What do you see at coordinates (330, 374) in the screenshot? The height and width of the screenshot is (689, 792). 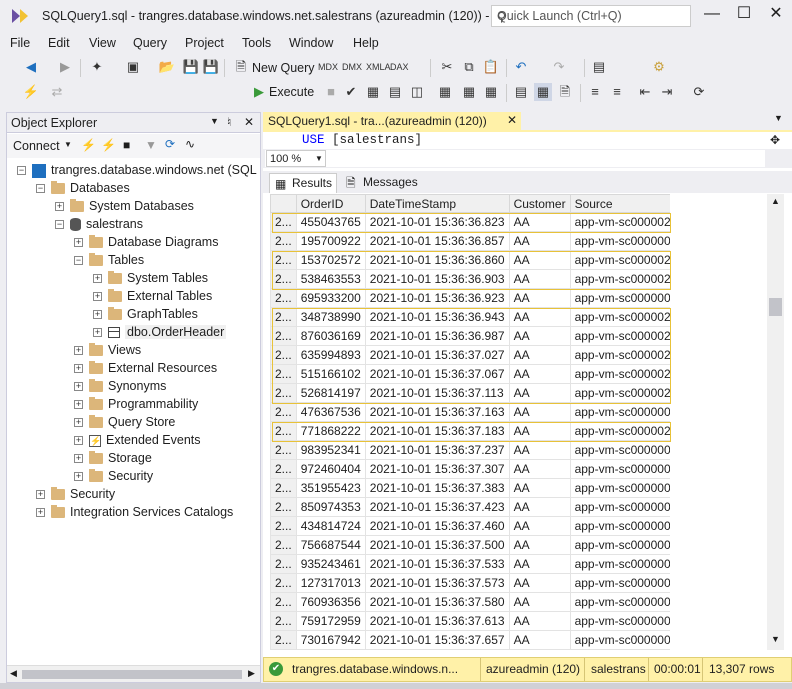 I see `table-cell: 515166102` at bounding box center [330, 374].